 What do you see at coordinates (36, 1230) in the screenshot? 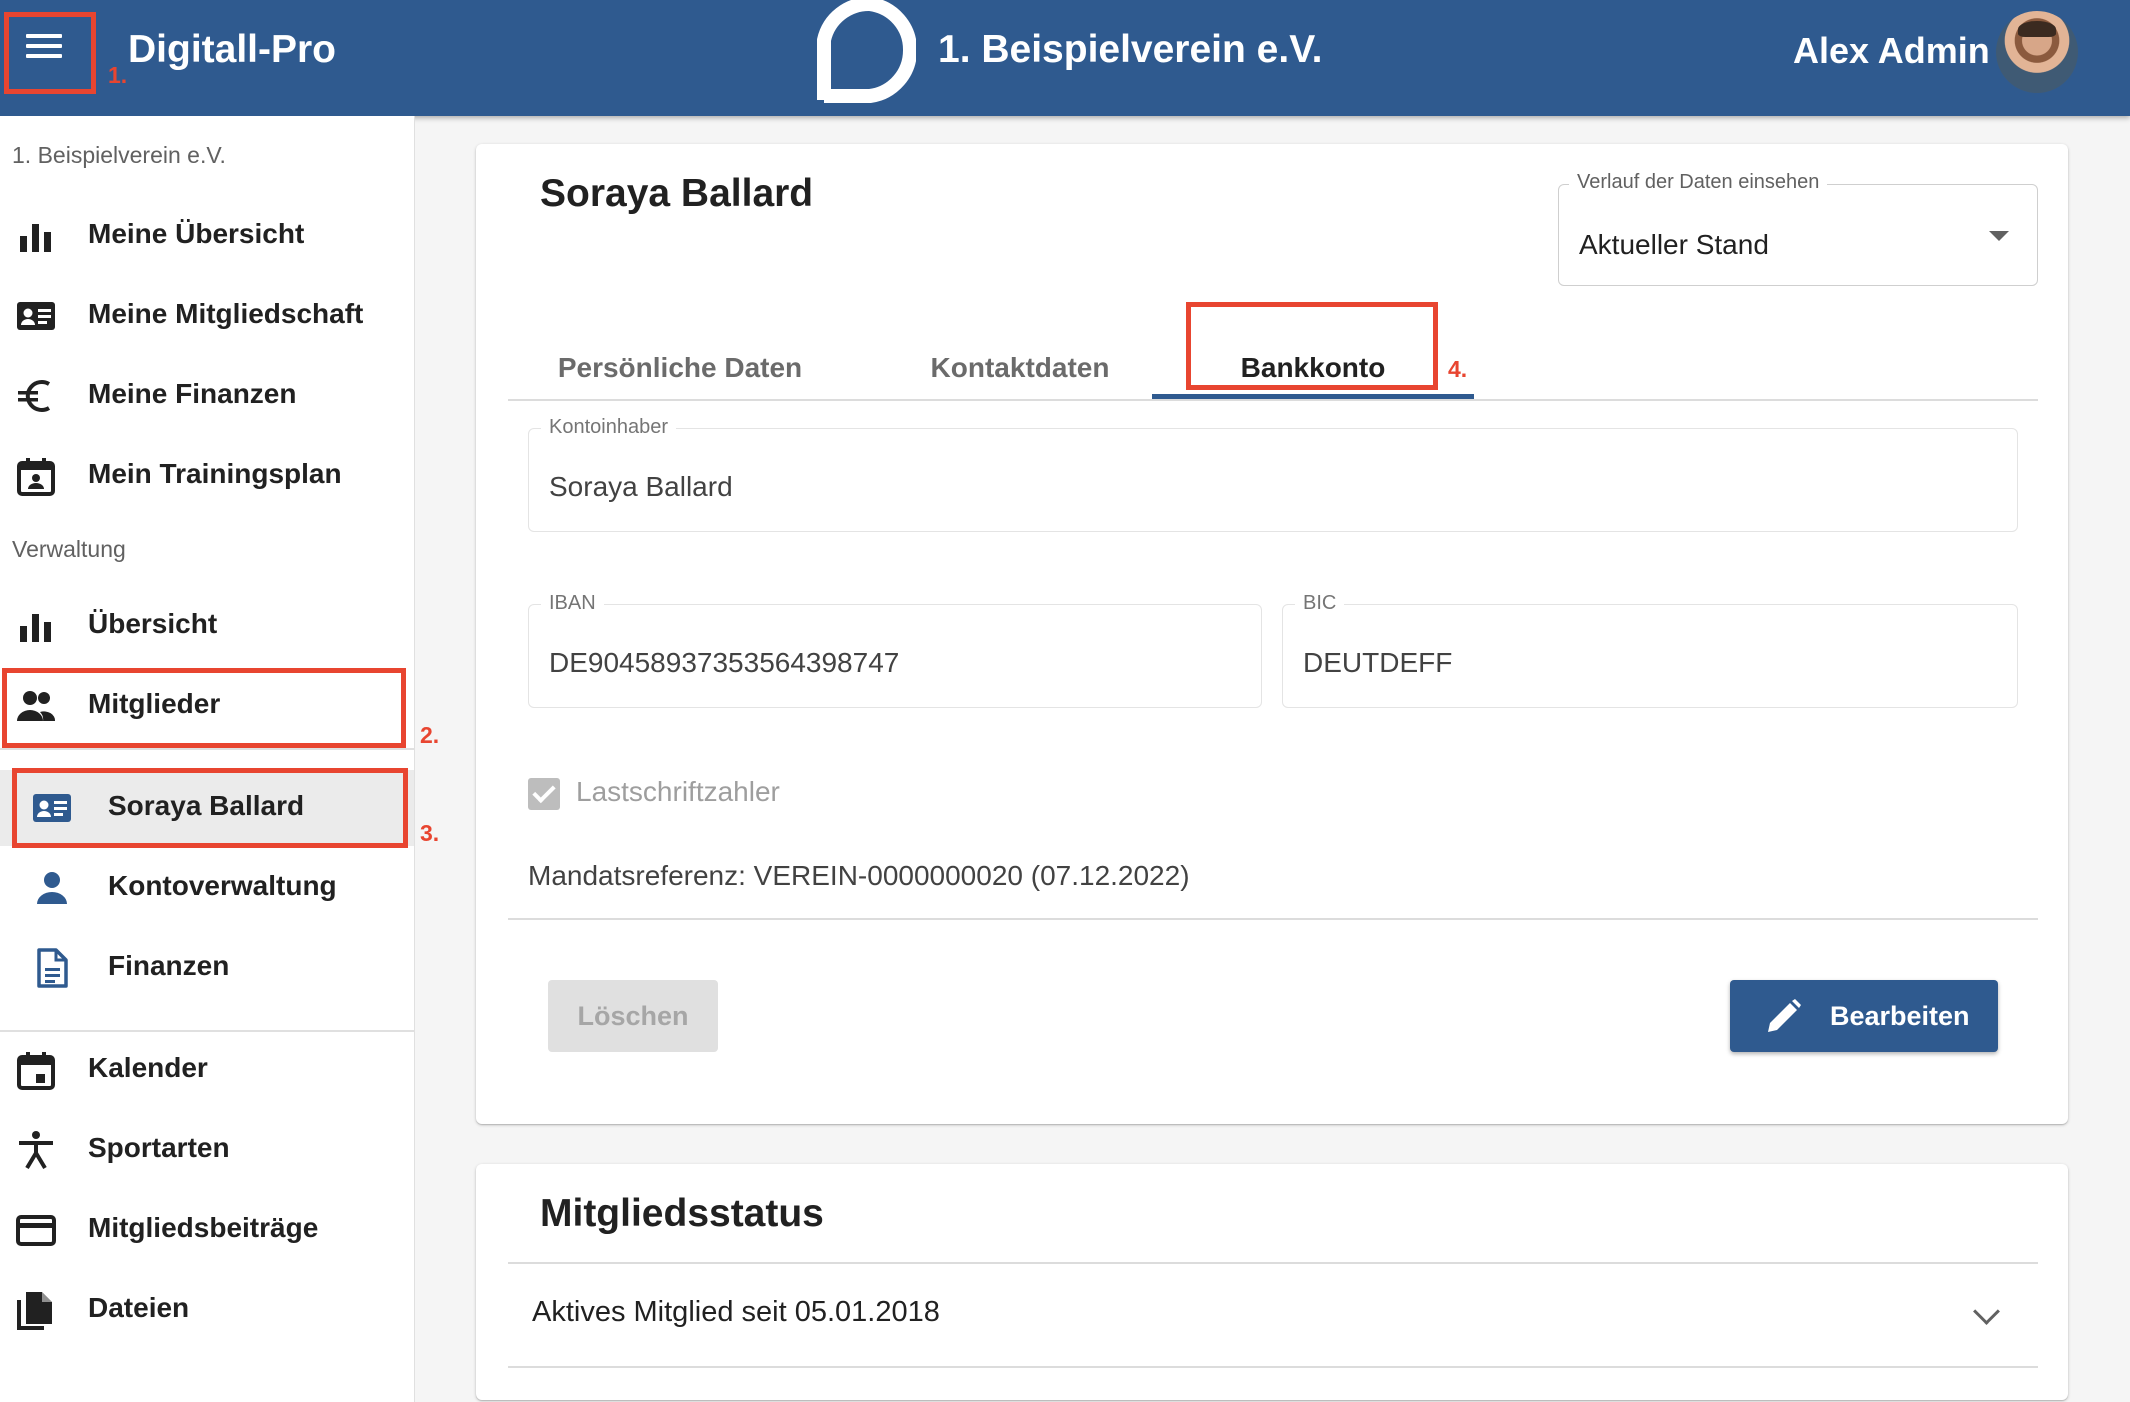
I see `credit-card-icon` at bounding box center [36, 1230].